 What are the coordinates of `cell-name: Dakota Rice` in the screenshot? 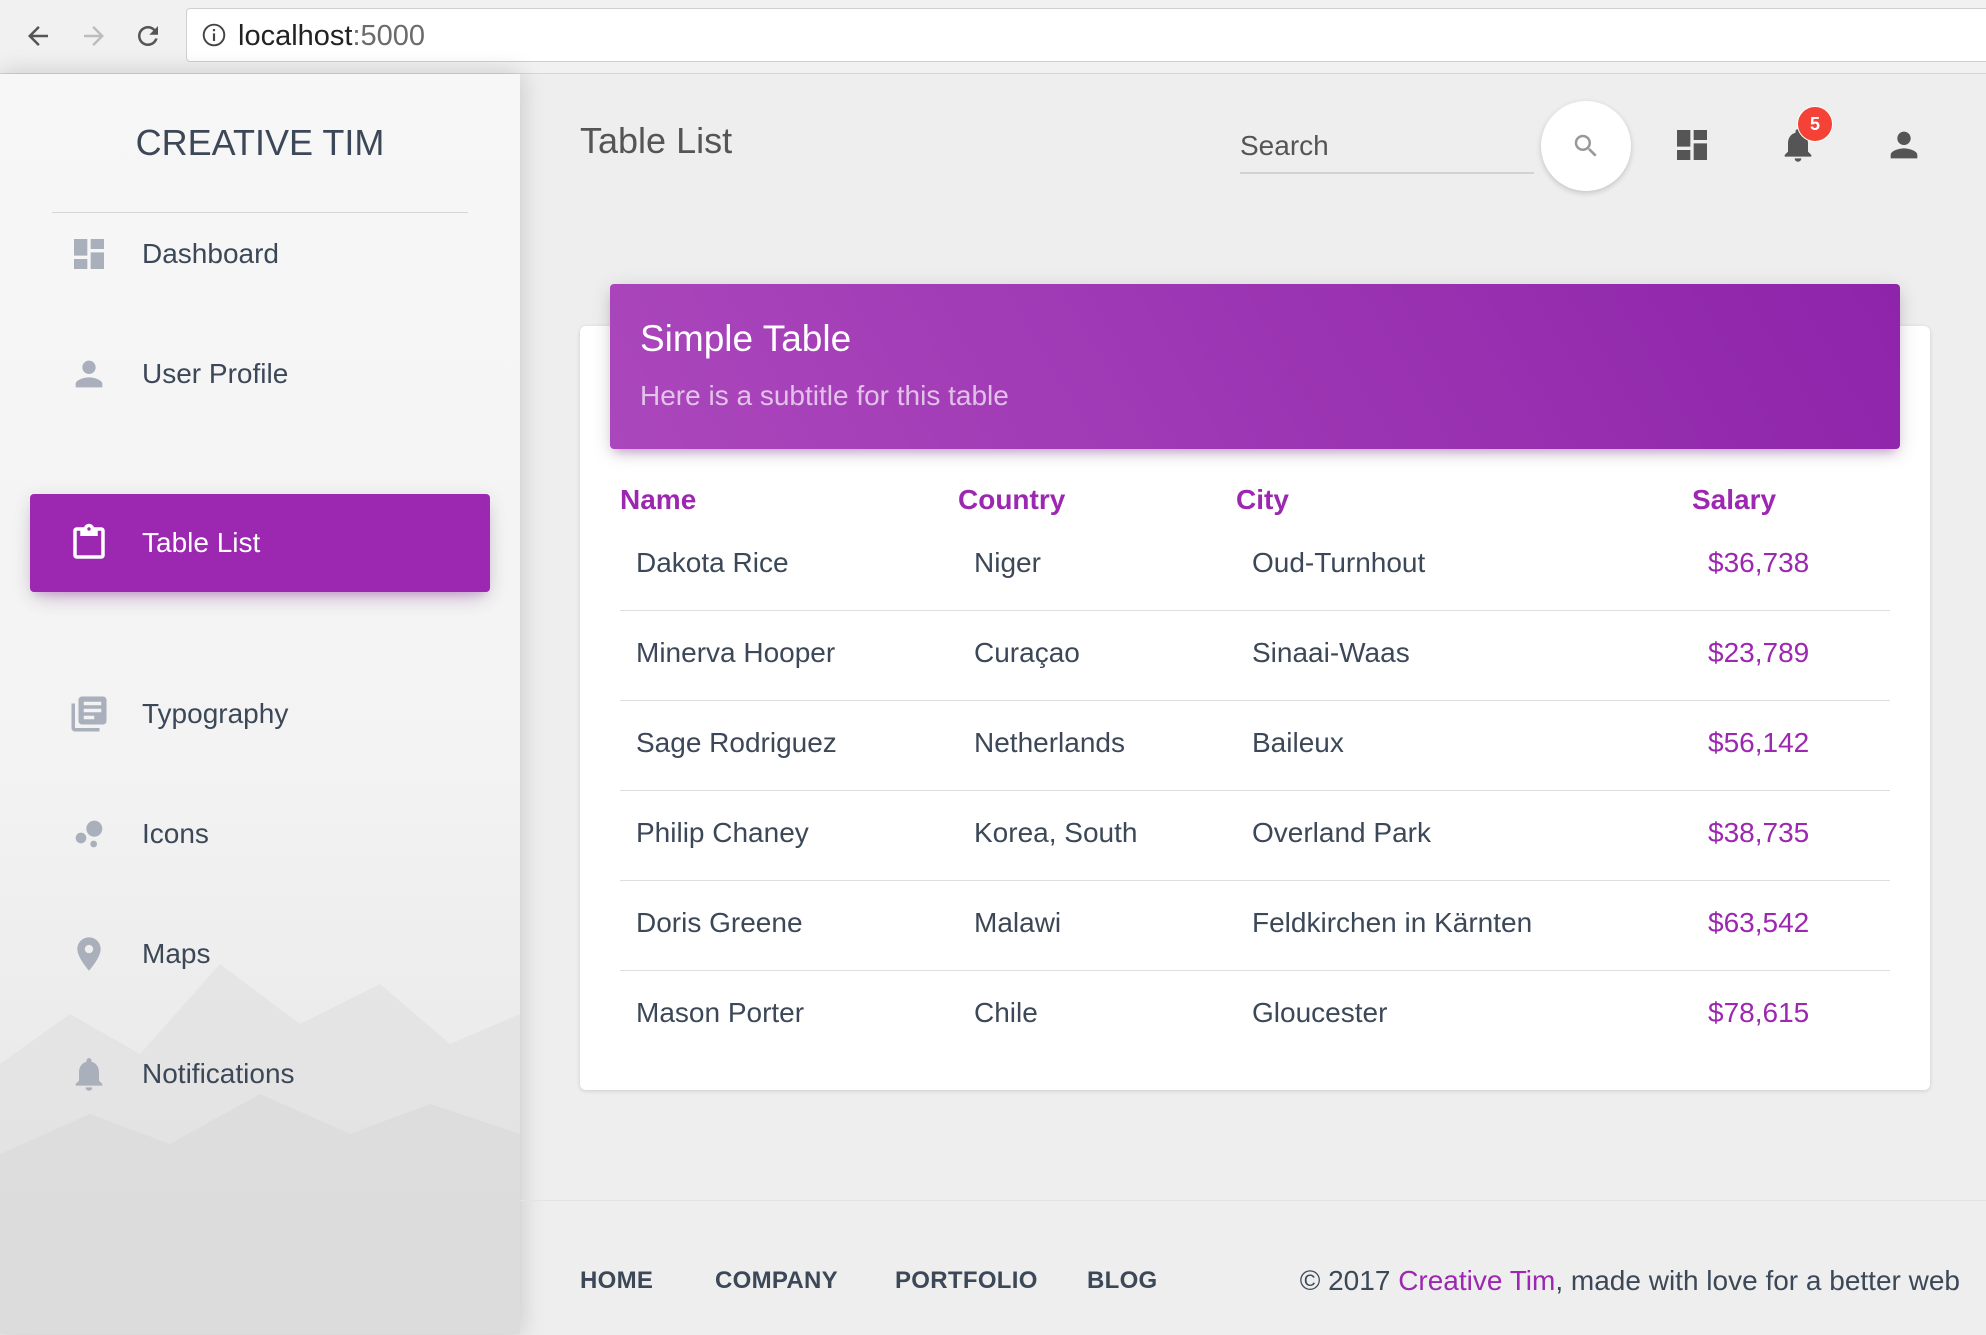 It's located at (712, 562).